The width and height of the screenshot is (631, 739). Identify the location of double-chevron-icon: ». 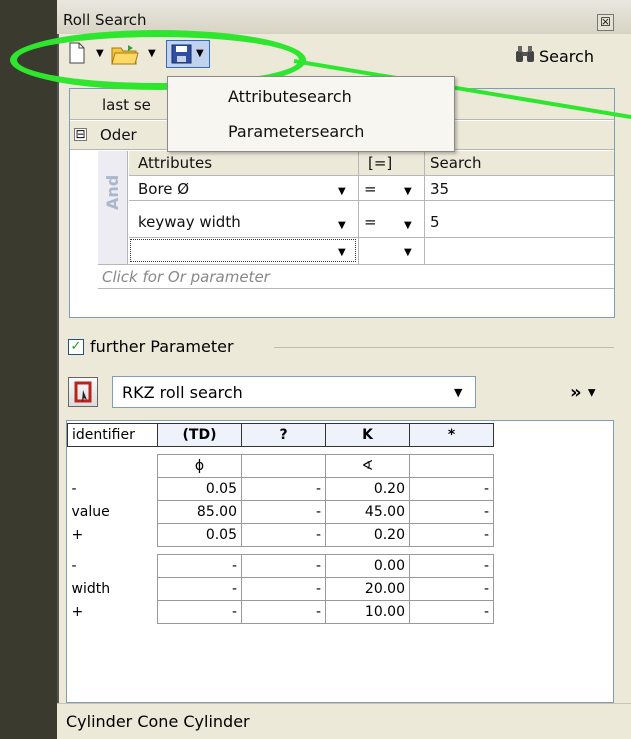
(576, 392).